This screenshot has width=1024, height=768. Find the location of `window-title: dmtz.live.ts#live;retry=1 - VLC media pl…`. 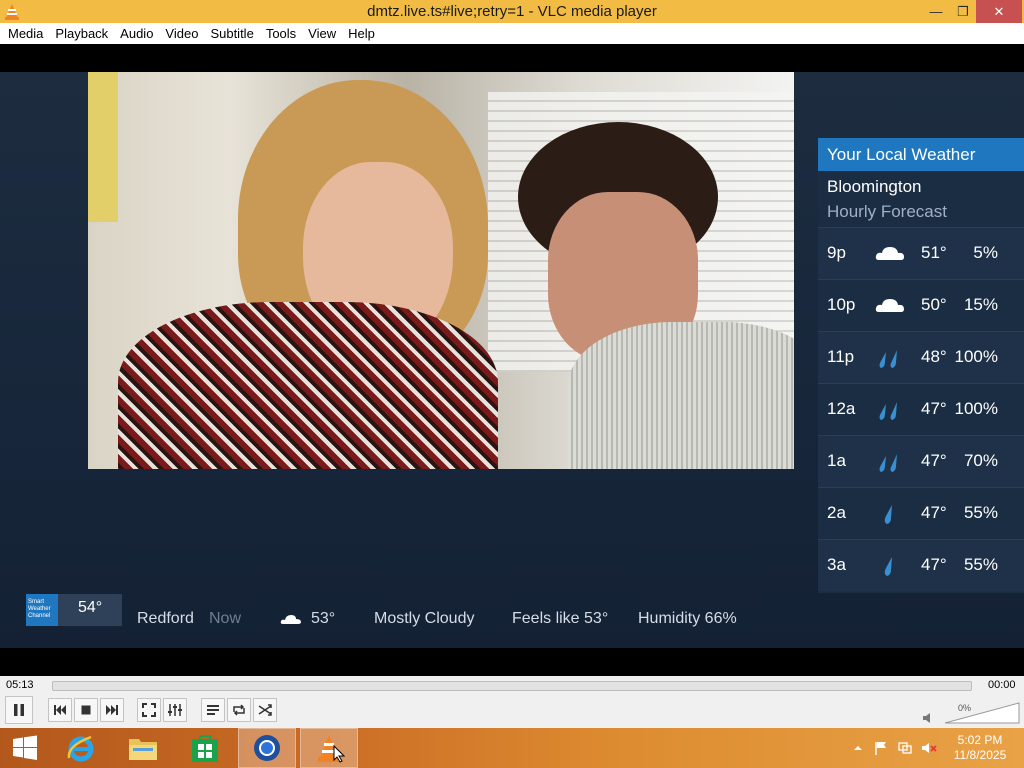

window-title: dmtz.live.ts#live;retry=1 - VLC media pl… is located at coordinates (512, 11).